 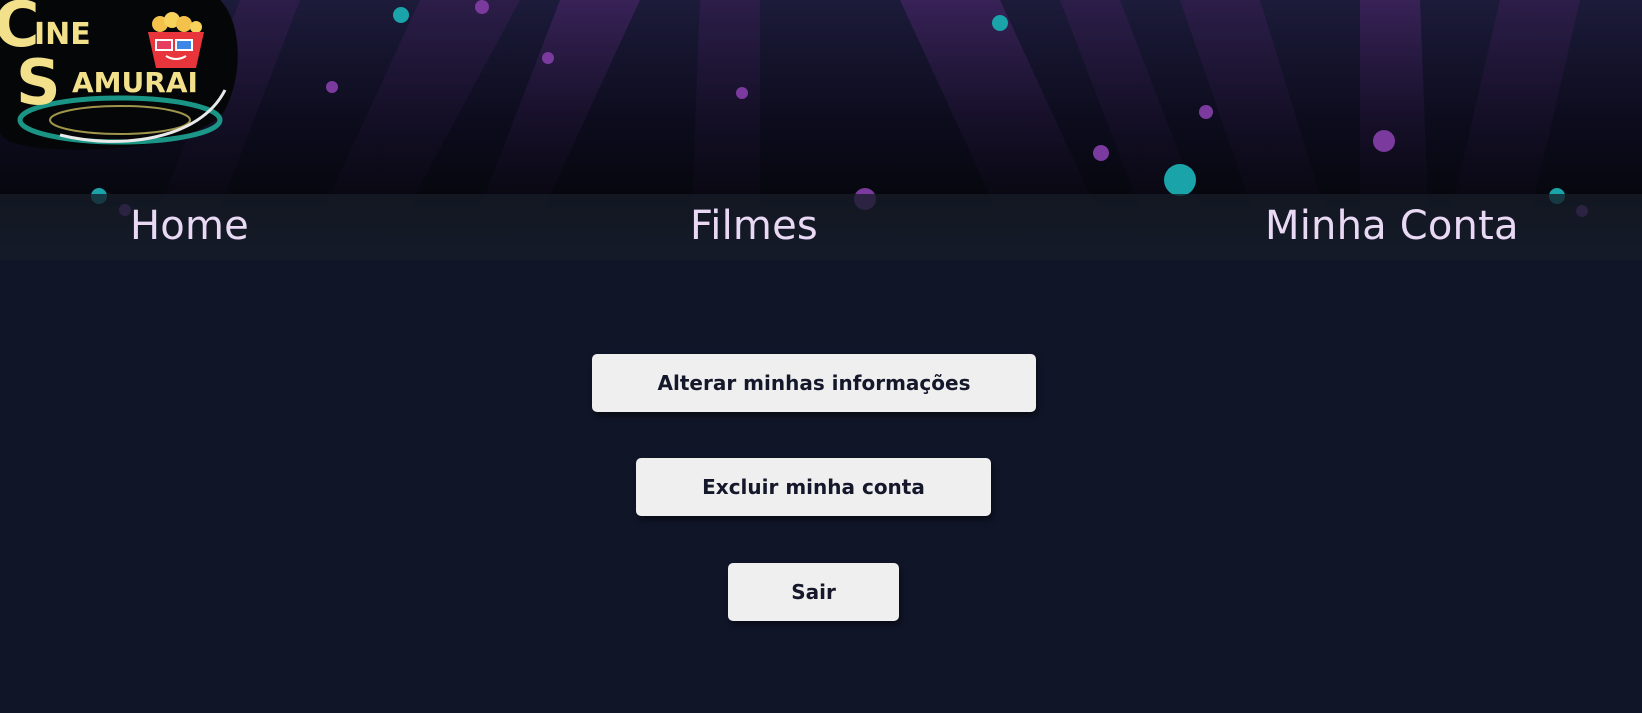 What do you see at coordinates (754, 226) in the screenshot?
I see `nav-filmes: Filmes` at bounding box center [754, 226].